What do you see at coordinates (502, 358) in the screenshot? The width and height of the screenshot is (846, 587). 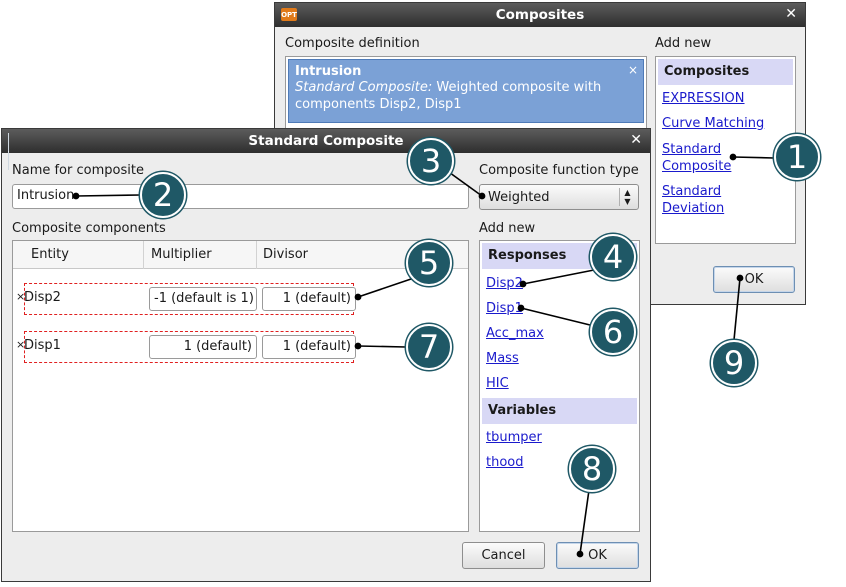 I see `add-response-mass-link: Mass` at bounding box center [502, 358].